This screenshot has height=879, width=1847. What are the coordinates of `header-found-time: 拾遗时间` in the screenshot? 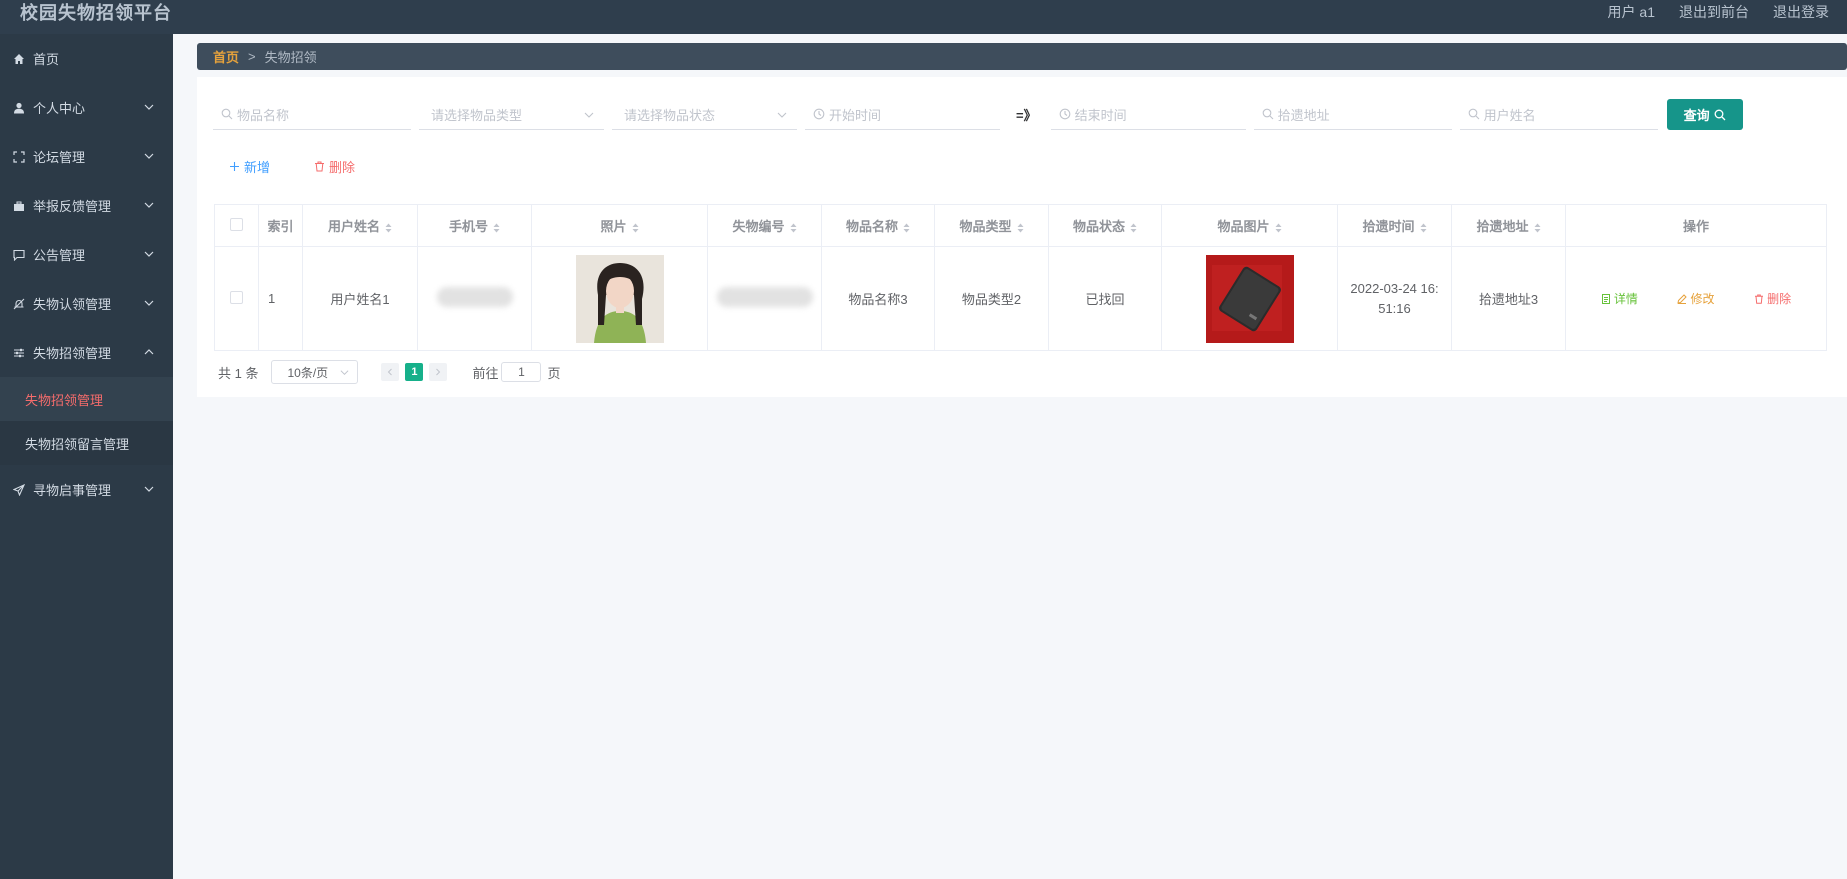 It's located at (1394, 225).